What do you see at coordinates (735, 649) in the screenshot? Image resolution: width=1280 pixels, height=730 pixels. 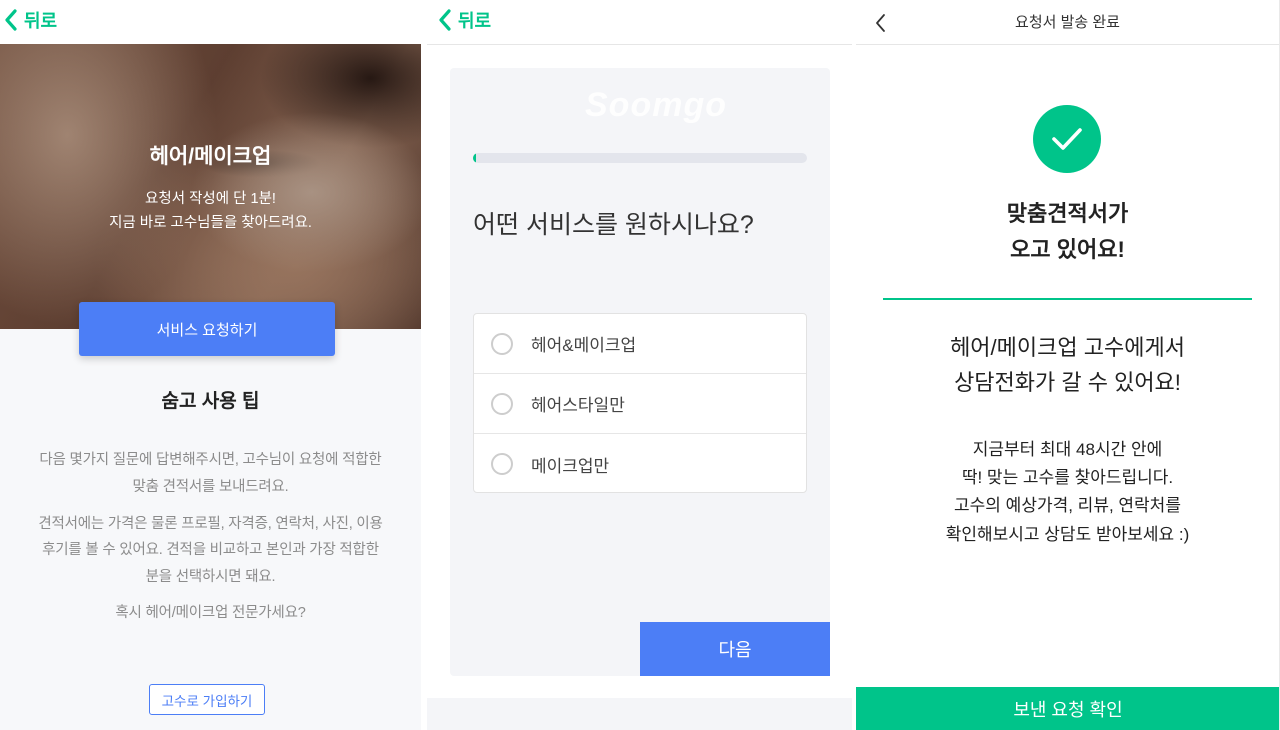 I see `next-button: 다음` at bounding box center [735, 649].